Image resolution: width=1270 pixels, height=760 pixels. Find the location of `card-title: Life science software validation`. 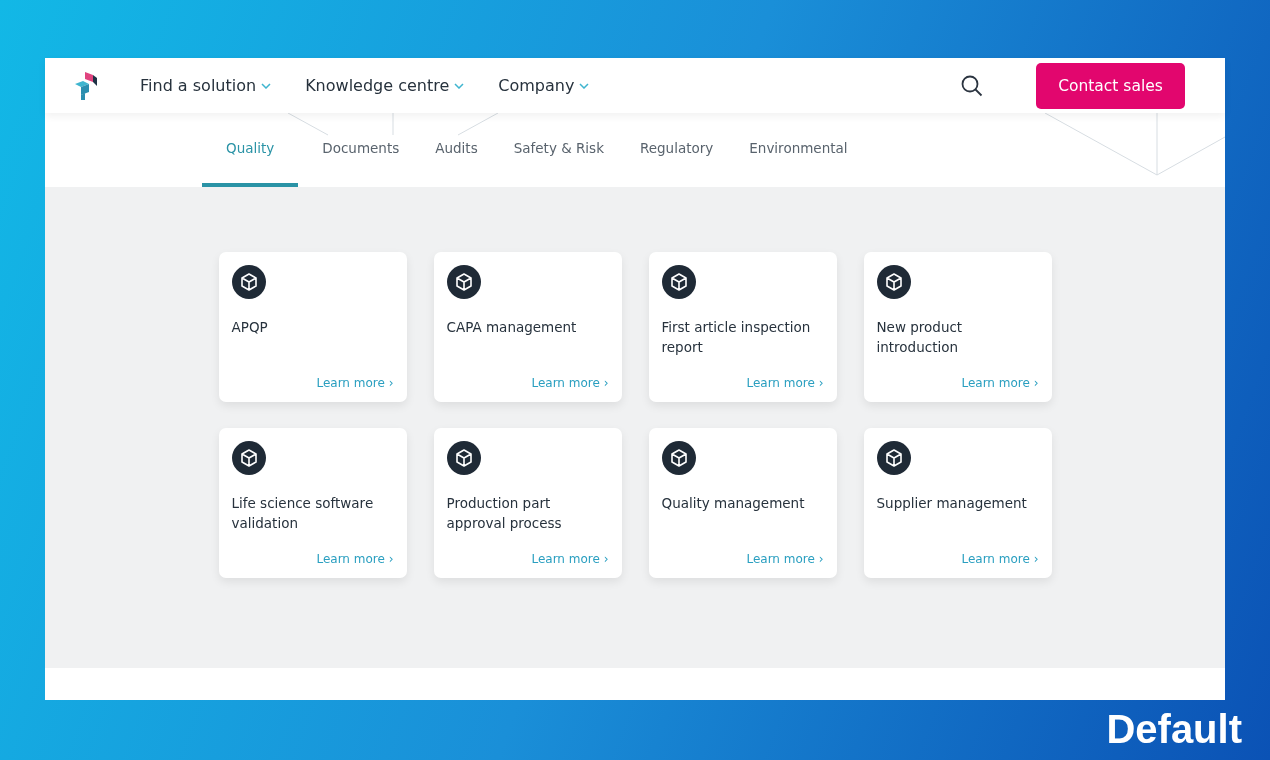

card-title: Life science software validation is located at coordinates (303, 513).